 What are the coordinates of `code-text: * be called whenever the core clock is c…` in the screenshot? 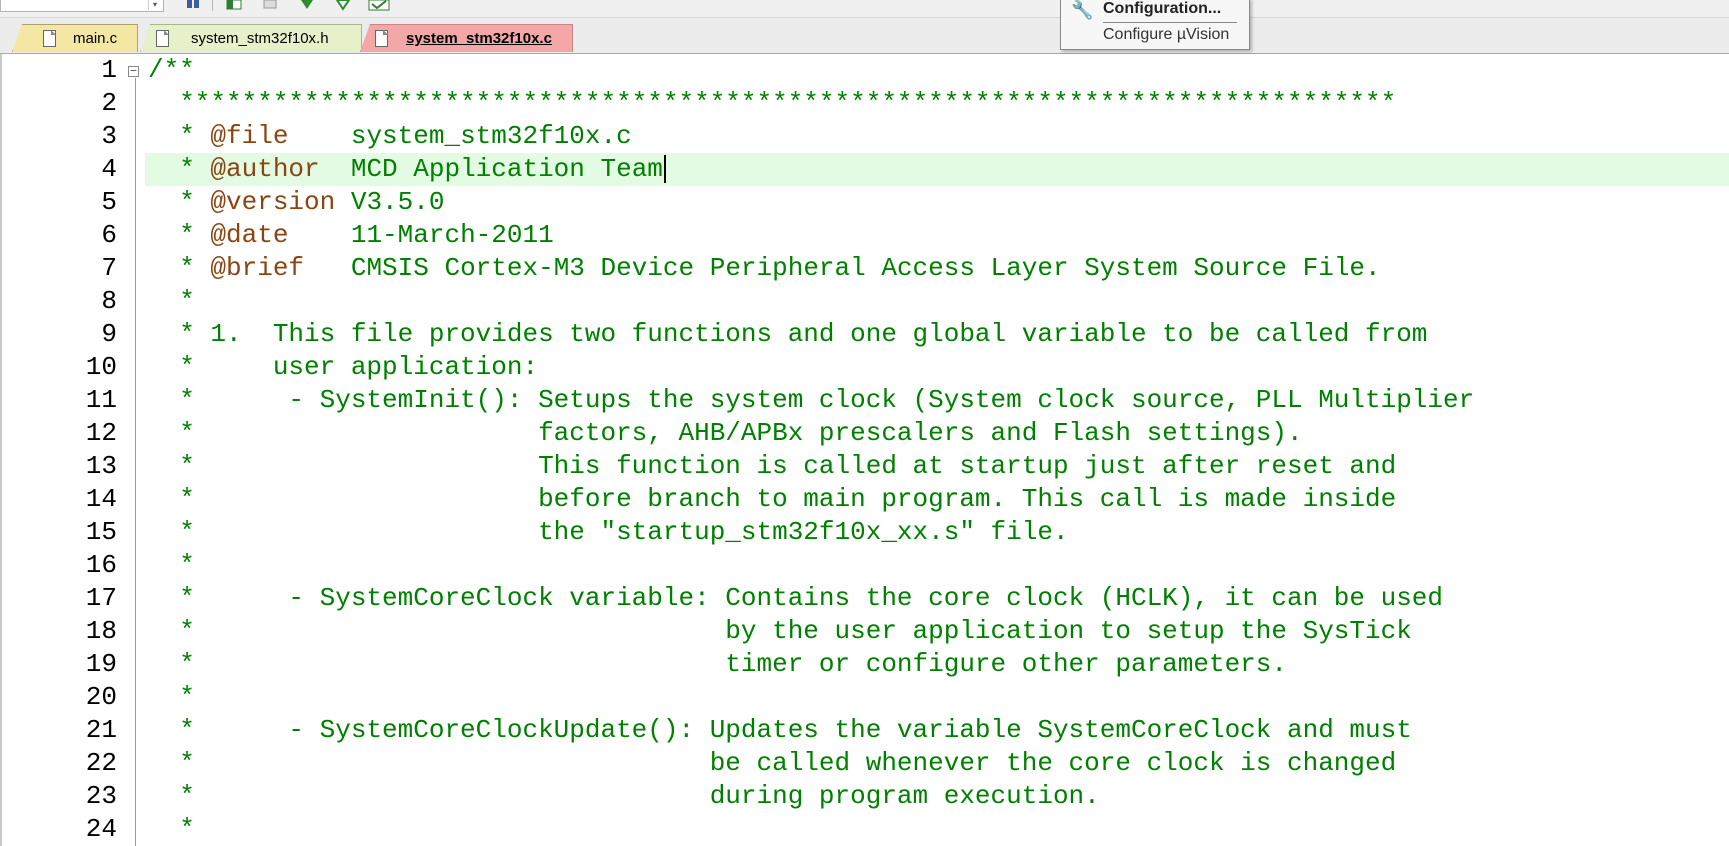 It's located at (937, 763).